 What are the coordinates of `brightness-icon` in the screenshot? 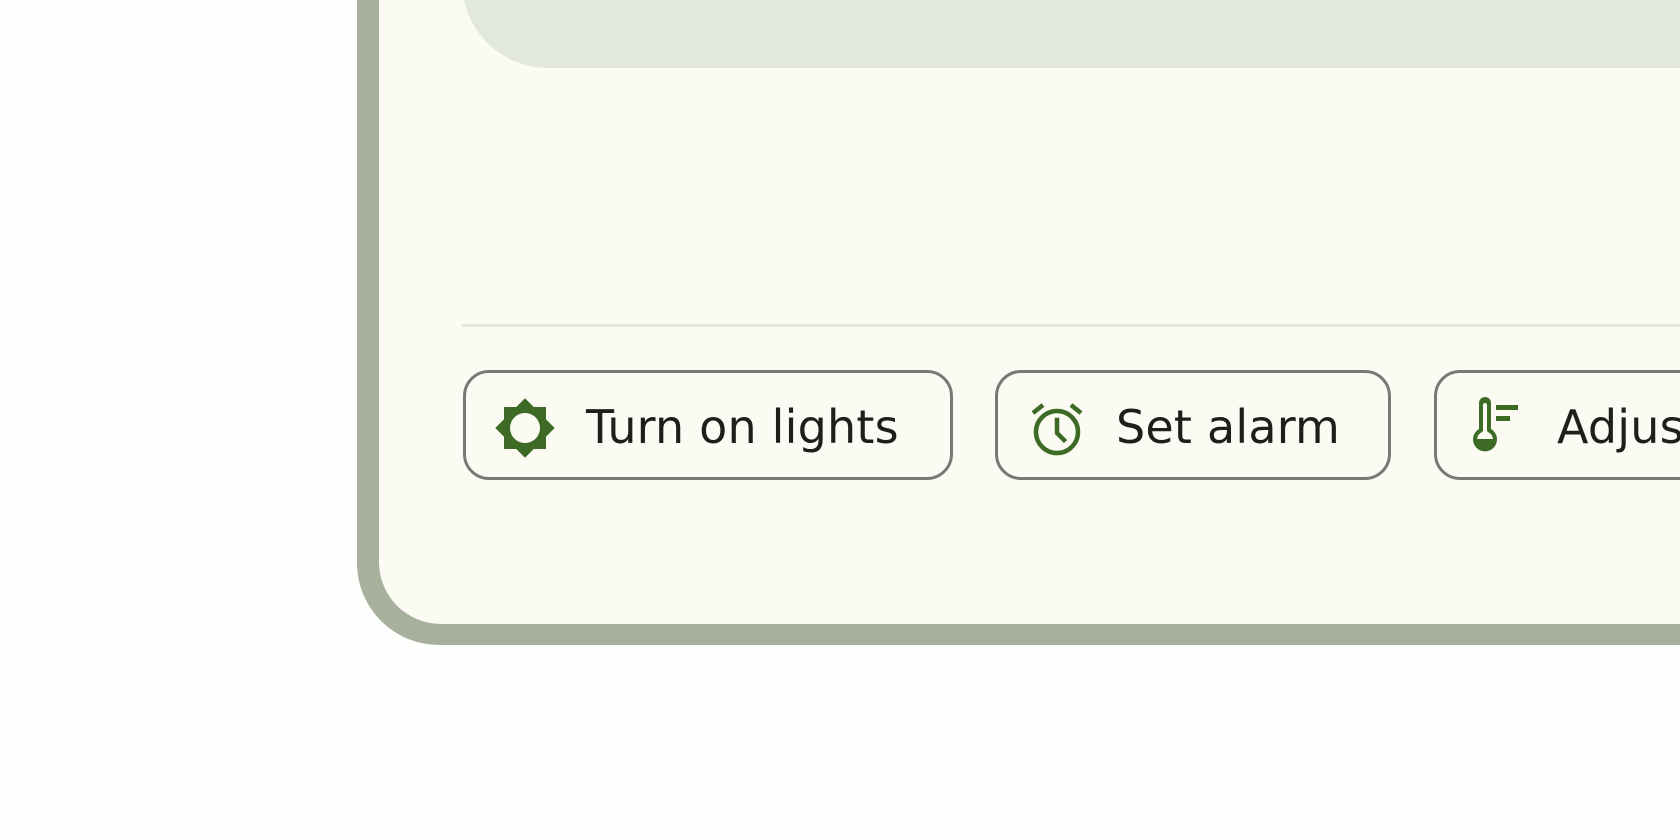 It's located at (525, 428).